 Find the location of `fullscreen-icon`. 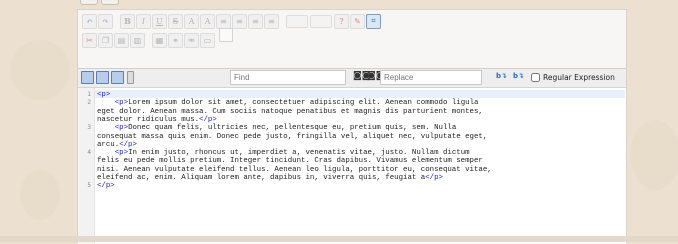

fullscreen-icon is located at coordinates (87, 77).